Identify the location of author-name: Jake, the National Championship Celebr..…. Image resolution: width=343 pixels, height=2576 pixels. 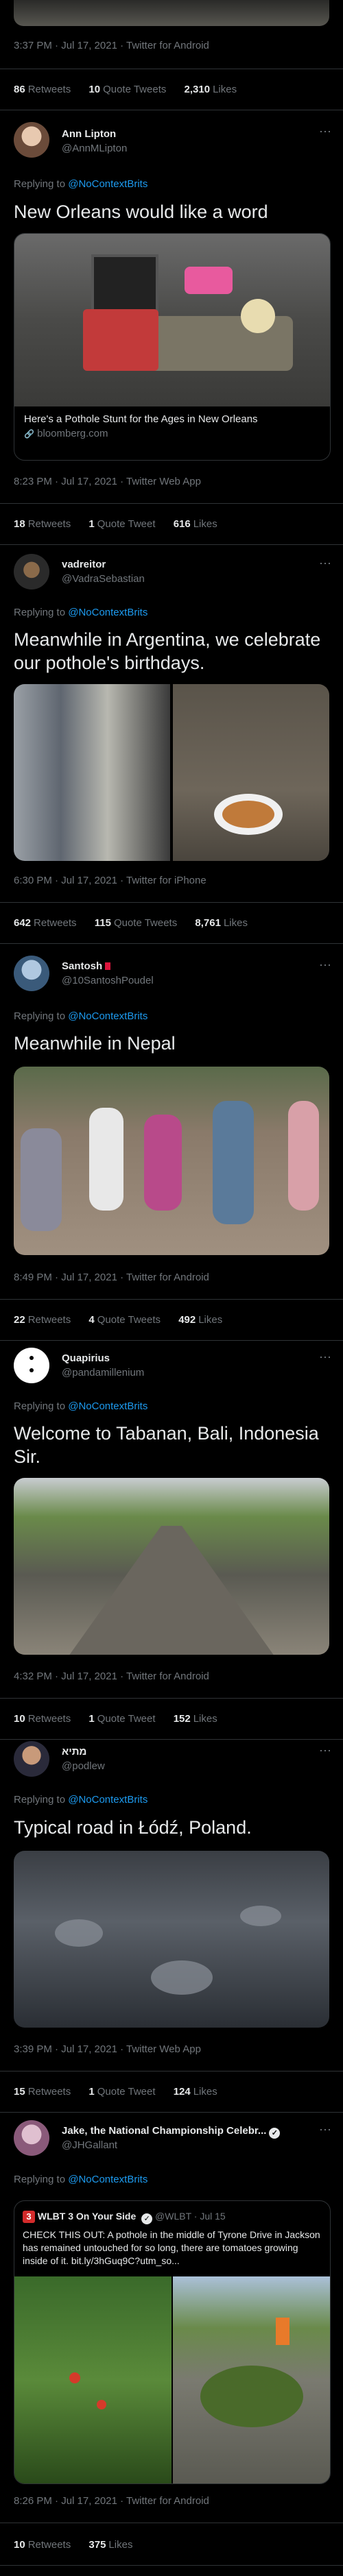
(171, 2132).